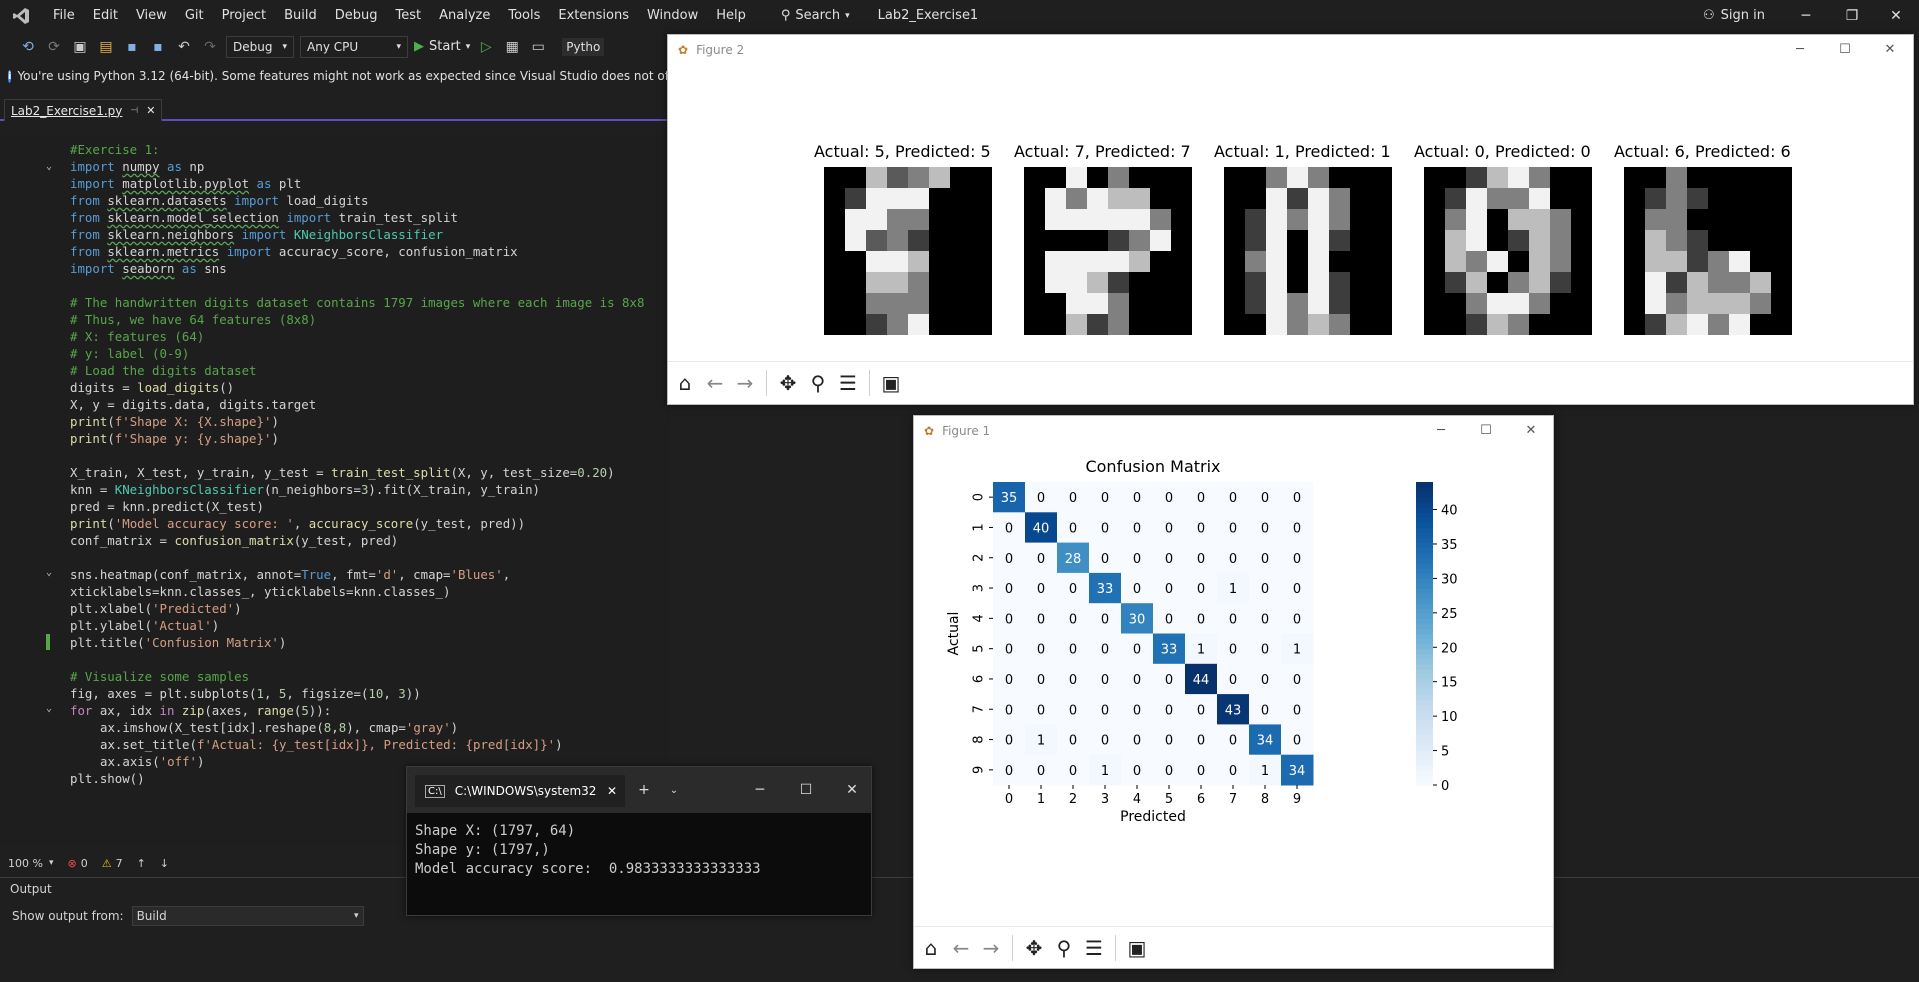 This screenshot has height=982, width=1919. I want to click on browse-icon: ▦, so click(512, 47).